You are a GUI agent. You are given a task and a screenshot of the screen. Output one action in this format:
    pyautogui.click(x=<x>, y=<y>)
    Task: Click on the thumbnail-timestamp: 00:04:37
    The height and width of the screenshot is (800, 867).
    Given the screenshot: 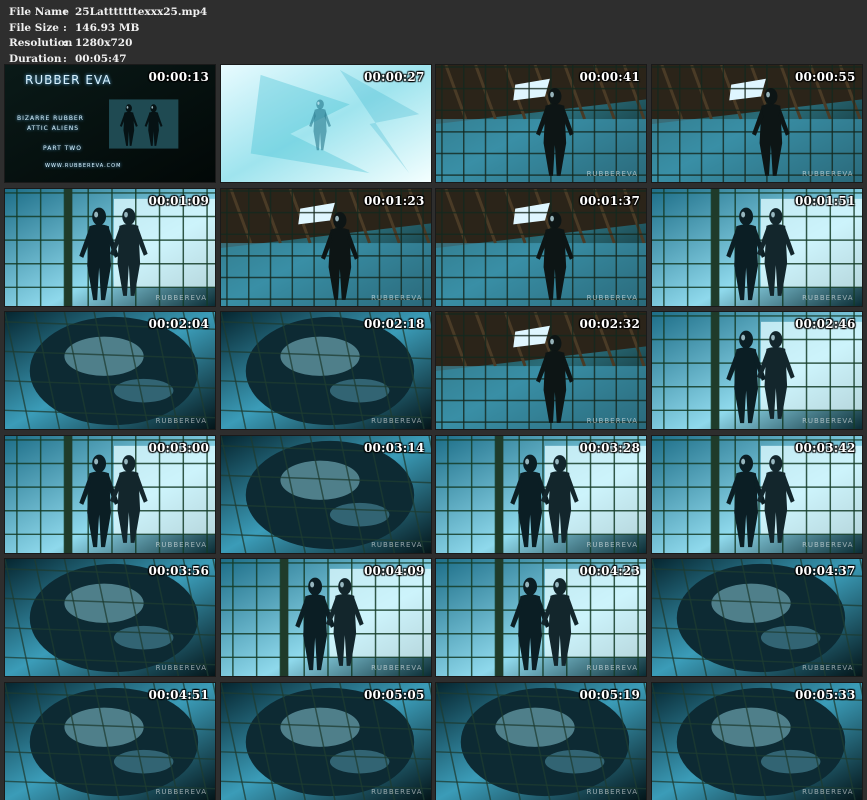 What is the action you would take?
    pyautogui.click(x=825, y=571)
    